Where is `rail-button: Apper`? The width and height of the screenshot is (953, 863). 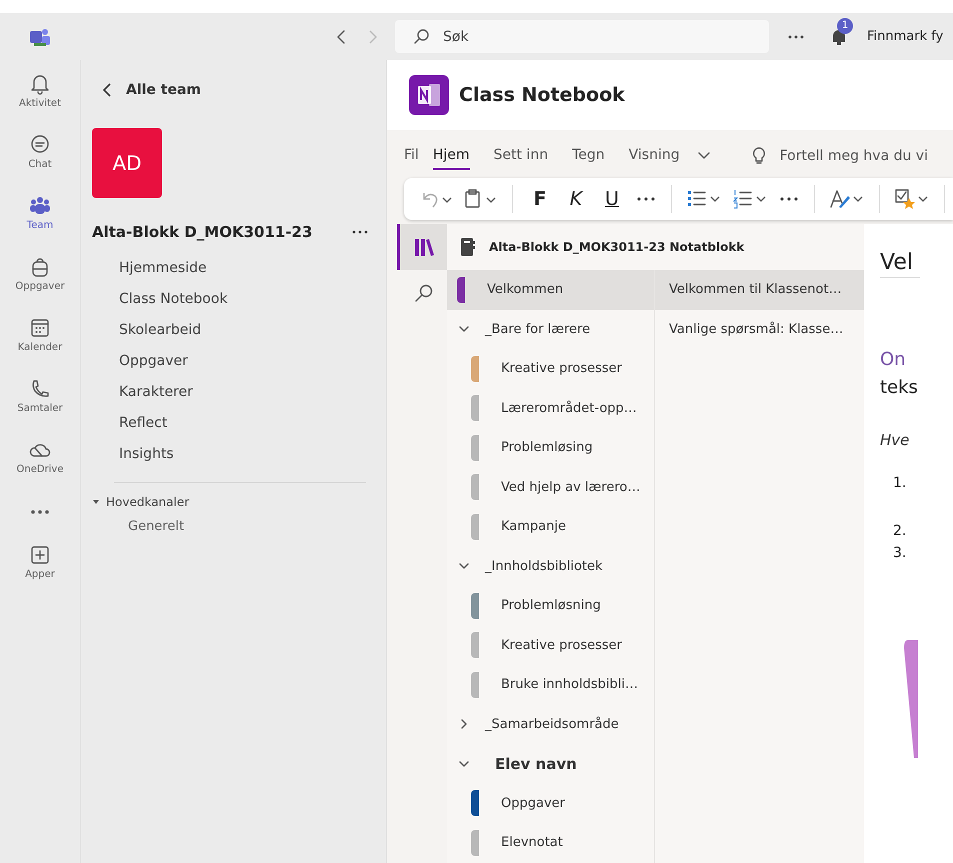 rail-button: Apper is located at coordinates (40, 571).